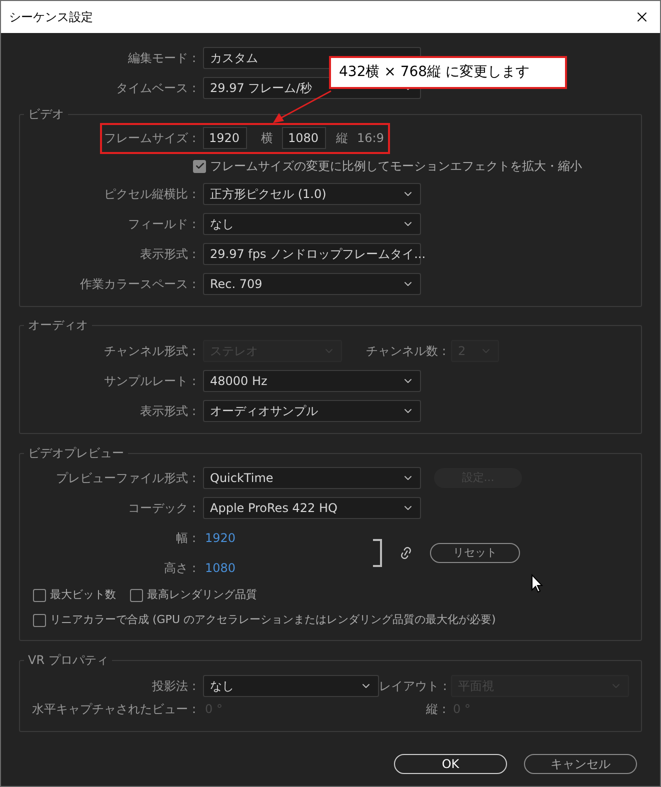 This screenshot has height=787, width=661. What do you see at coordinates (312, 508) in the screenshot?
I see `dropdown: Apple ProRes 422 HQ` at bounding box center [312, 508].